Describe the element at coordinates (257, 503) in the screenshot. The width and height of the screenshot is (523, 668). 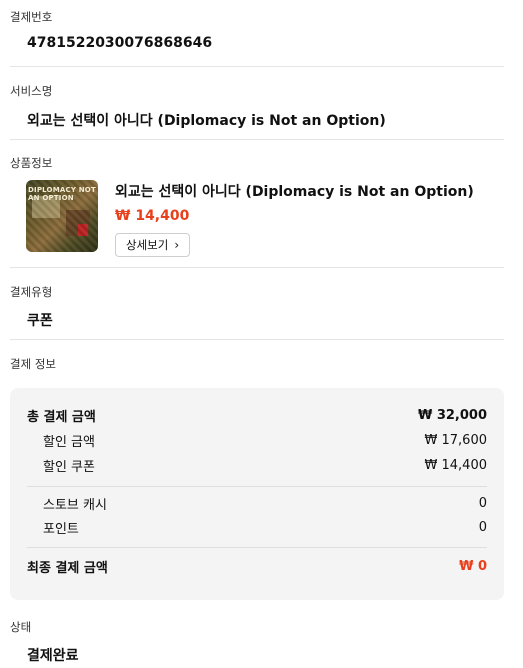
I see `store-cash-row: 스토브 캐시 0` at that location.